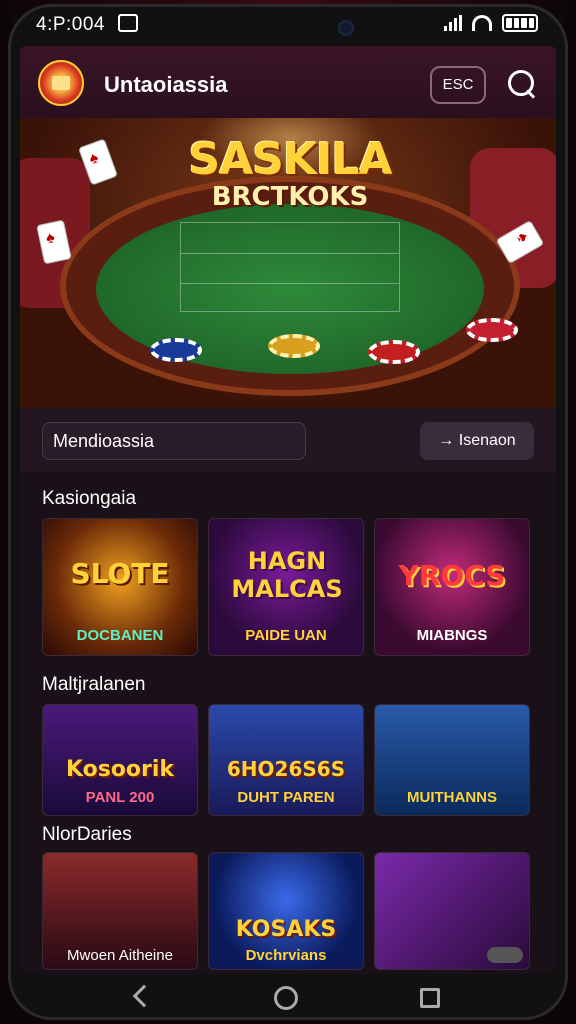 This screenshot has width=576, height=1024. I want to click on game-tile: 6HO26S6S DUHT PAREN, so click(286, 760).